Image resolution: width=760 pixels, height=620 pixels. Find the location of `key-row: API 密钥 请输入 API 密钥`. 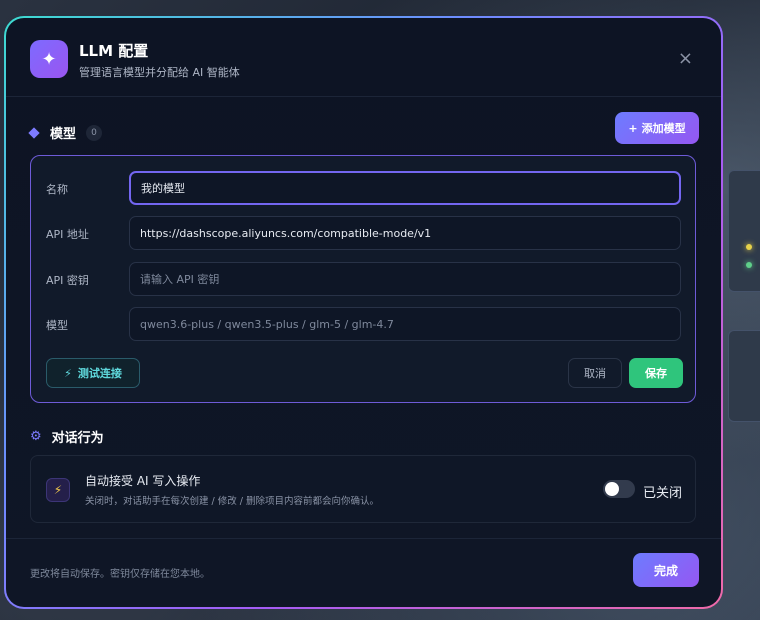

key-row: API 密钥 请输入 API 密钥 is located at coordinates (363, 279).